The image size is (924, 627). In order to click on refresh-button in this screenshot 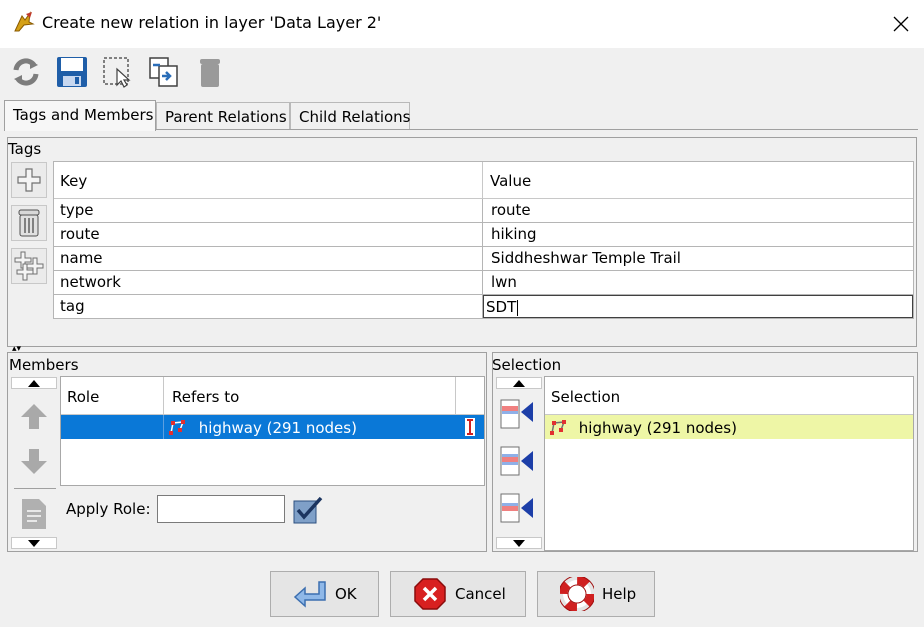, I will do `click(26, 72)`.